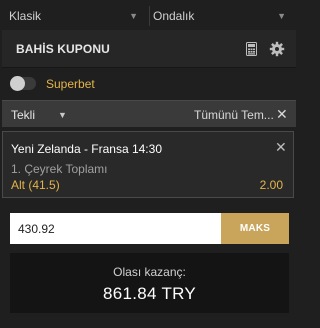 The height and width of the screenshot is (328, 320). I want to click on potential-winnings-label: Olası kazanç:, so click(149, 272).